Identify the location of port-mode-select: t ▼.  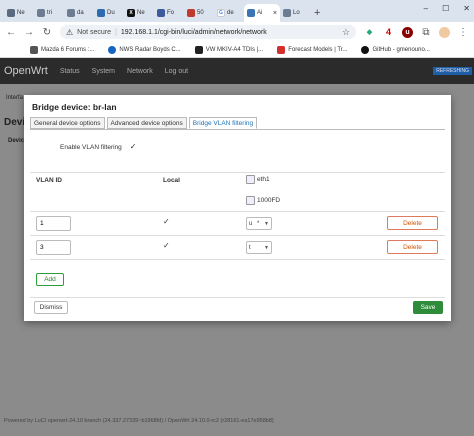
(259, 247).